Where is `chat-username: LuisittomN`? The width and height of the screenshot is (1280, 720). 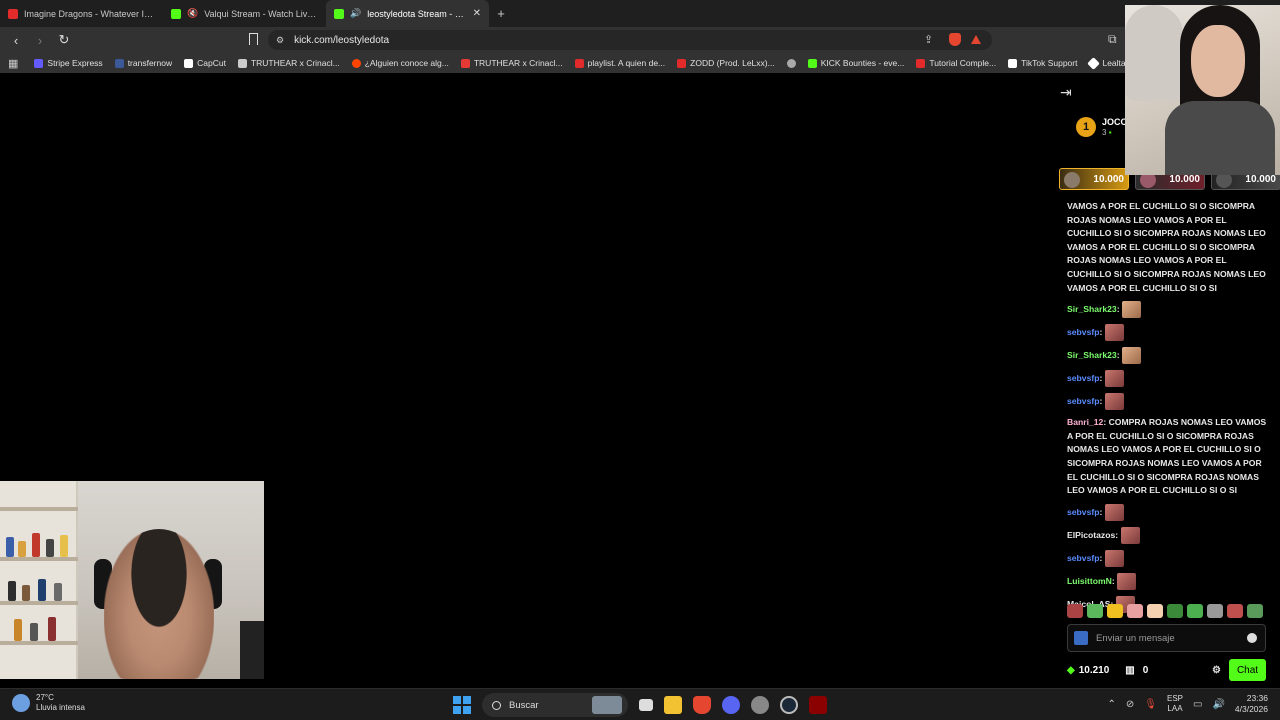
chat-username: LuisittomN is located at coordinates (1089, 580).